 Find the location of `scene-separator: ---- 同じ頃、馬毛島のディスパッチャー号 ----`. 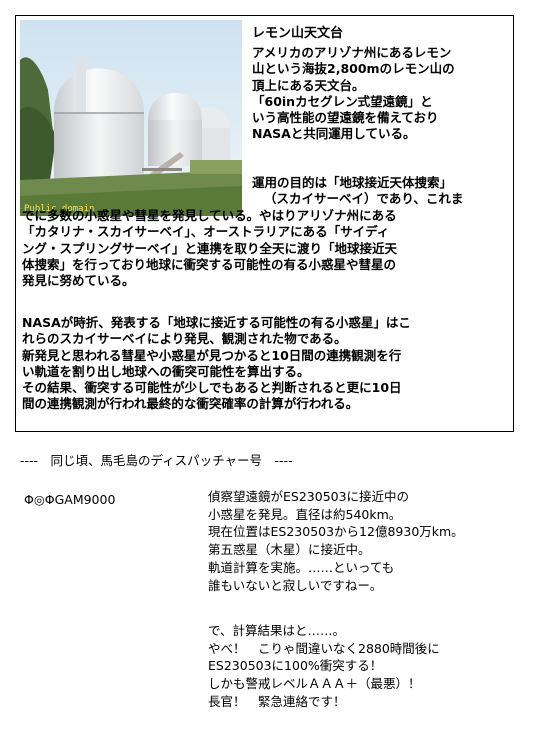

scene-separator: ---- 同じ頃、馬毛島のディスパッチャー号 ---- is located at coordinates (156, 460).